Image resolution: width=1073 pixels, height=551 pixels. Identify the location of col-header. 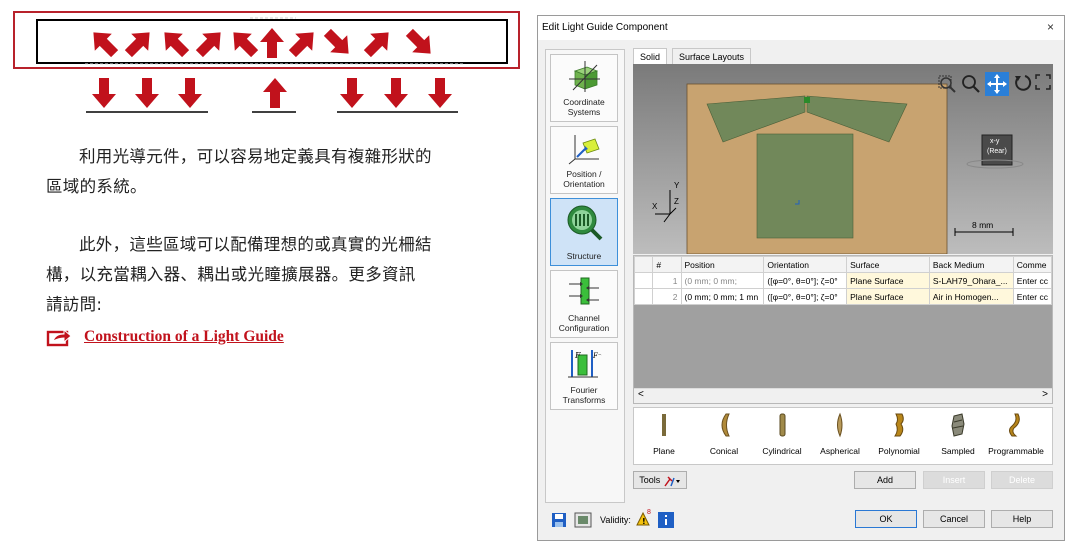
(644, 264).